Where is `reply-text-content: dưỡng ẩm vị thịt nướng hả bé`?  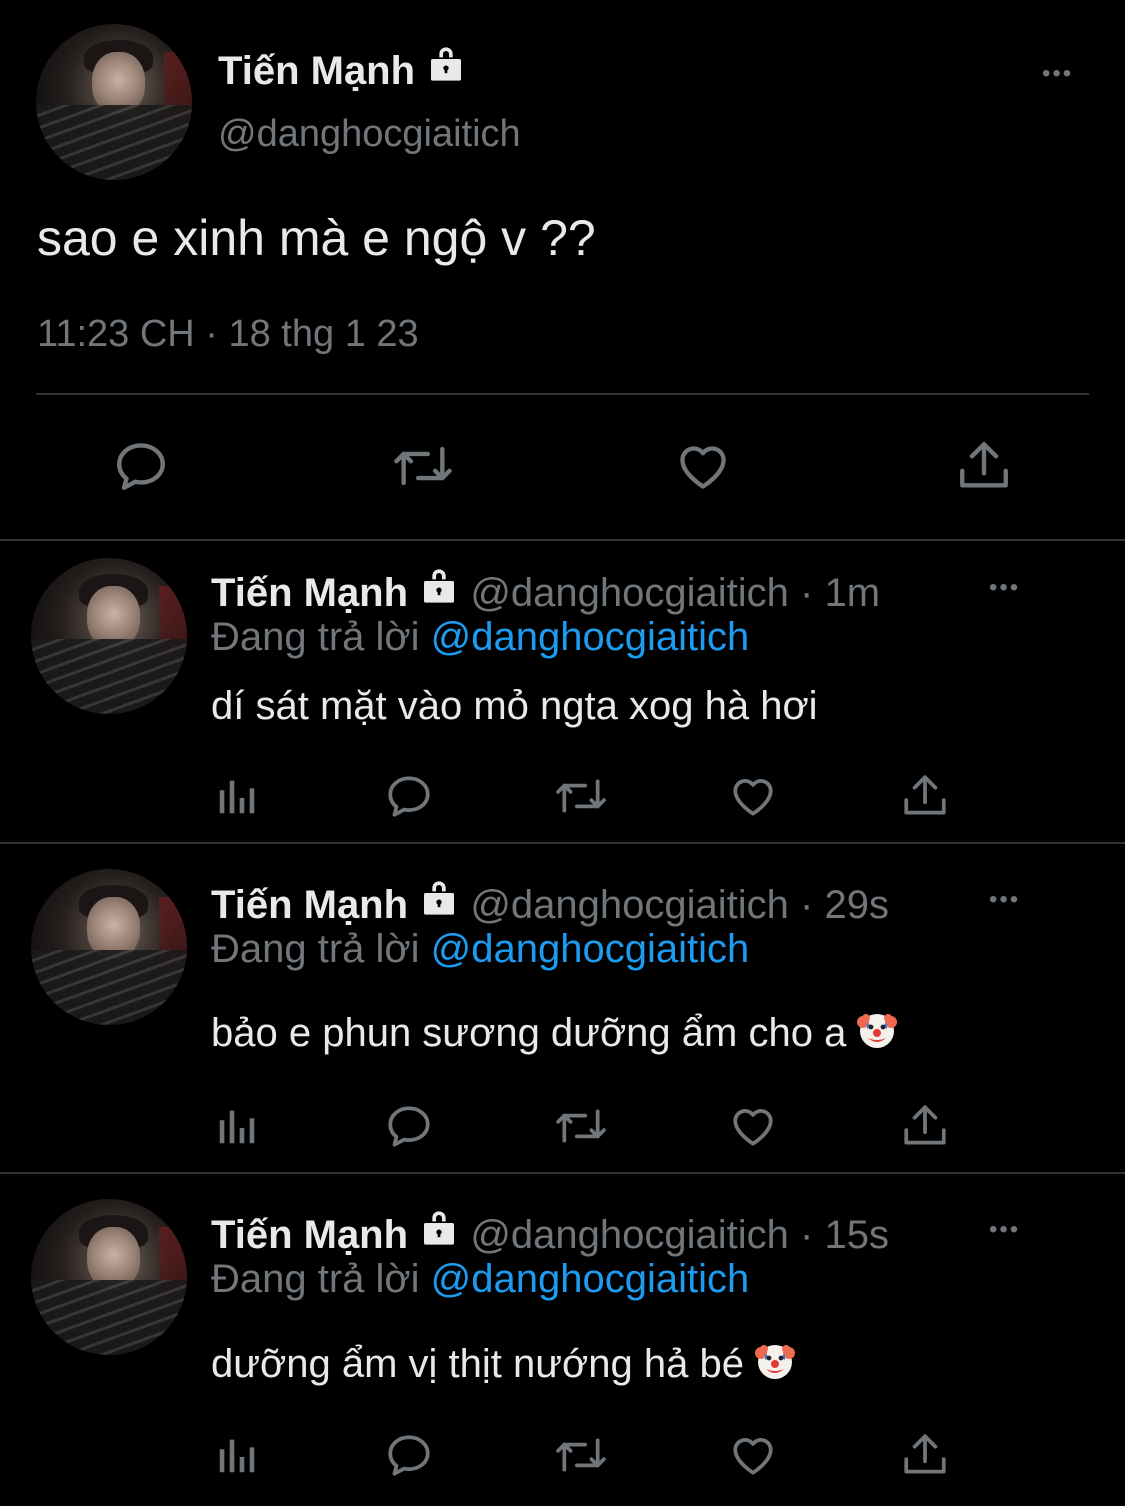 reply-text-content: dưỡng ẩm vị thịt nướng hả bé is located at coordinates (477, 1364).